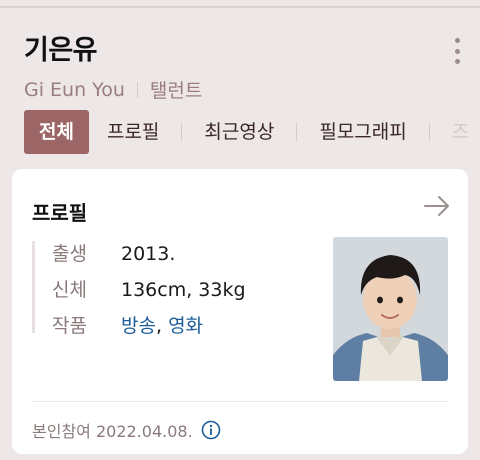 This screenshot has height=460, width=480. I want to click on profile-info: 출생 2013. 신체 136cm, 33kg 작품 방송, 영화, so click(142, 288).